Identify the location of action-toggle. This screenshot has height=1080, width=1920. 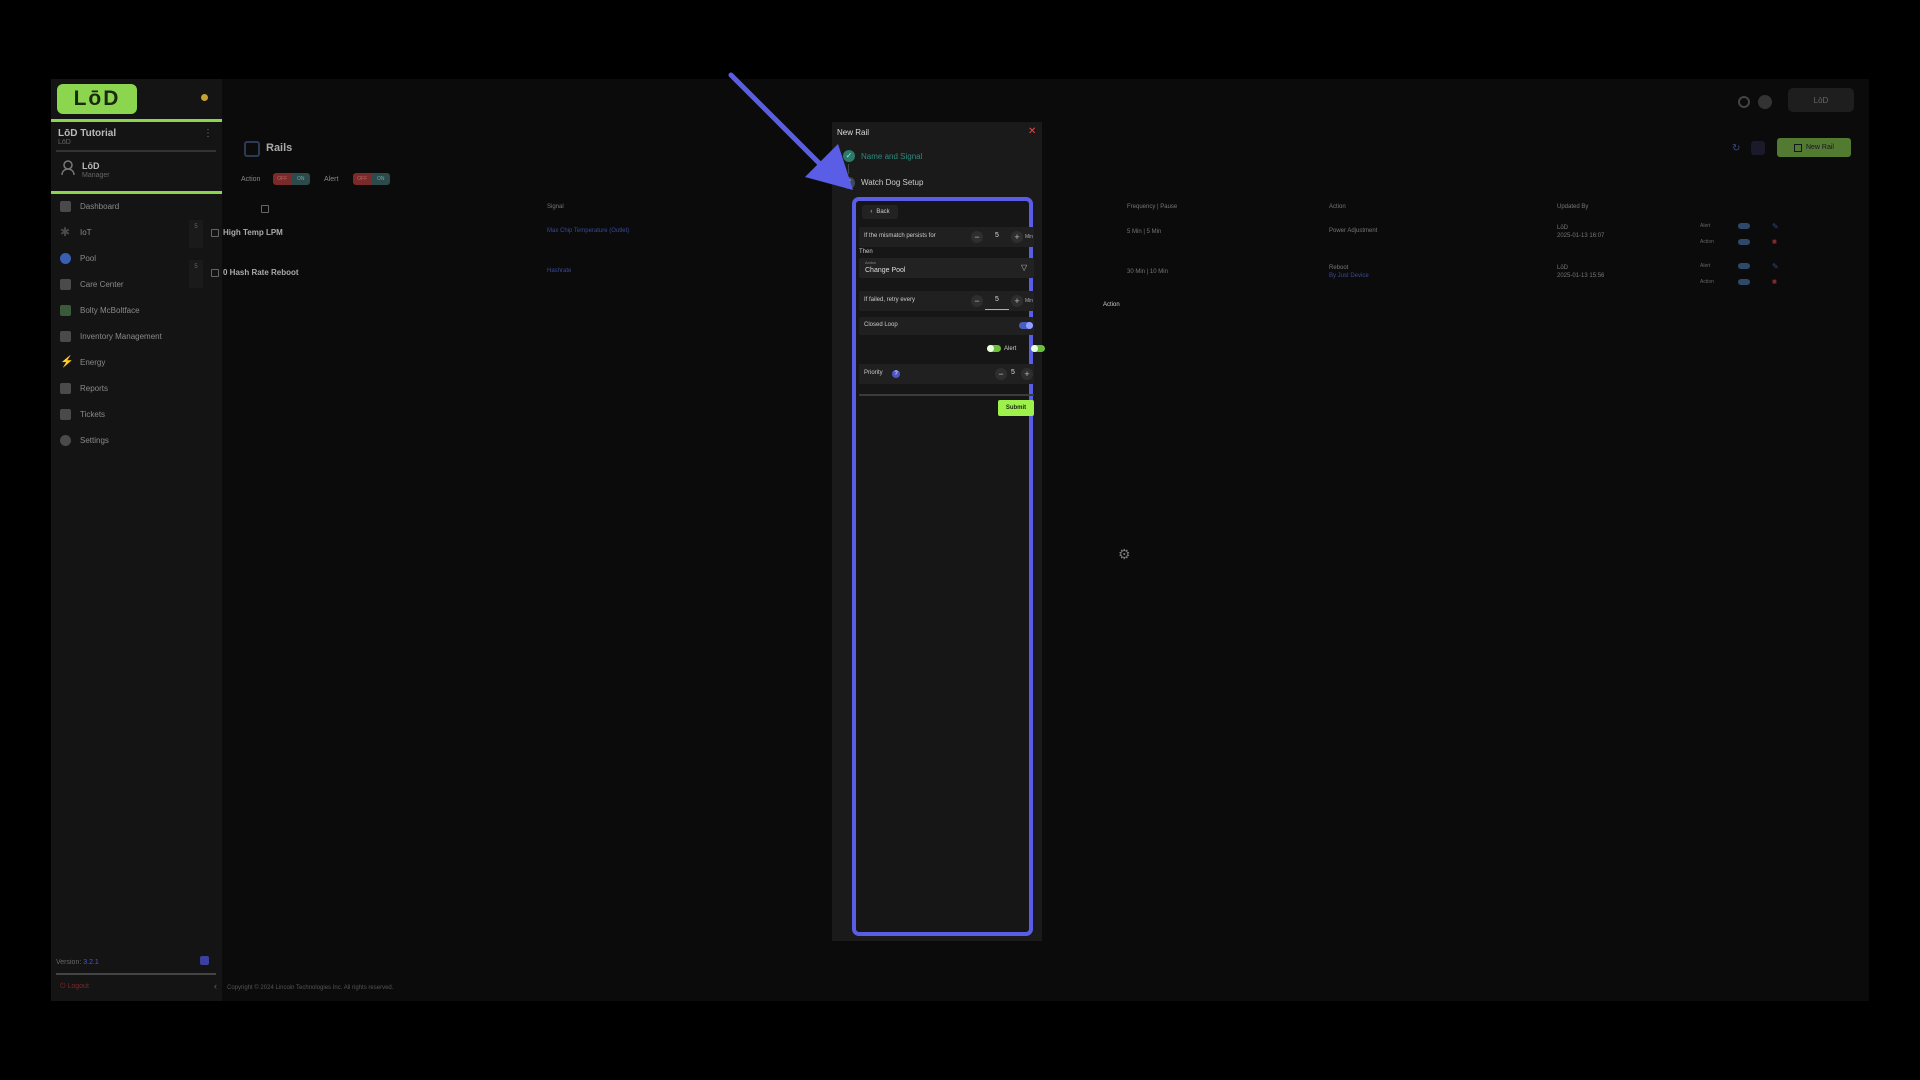
(1038, 348).